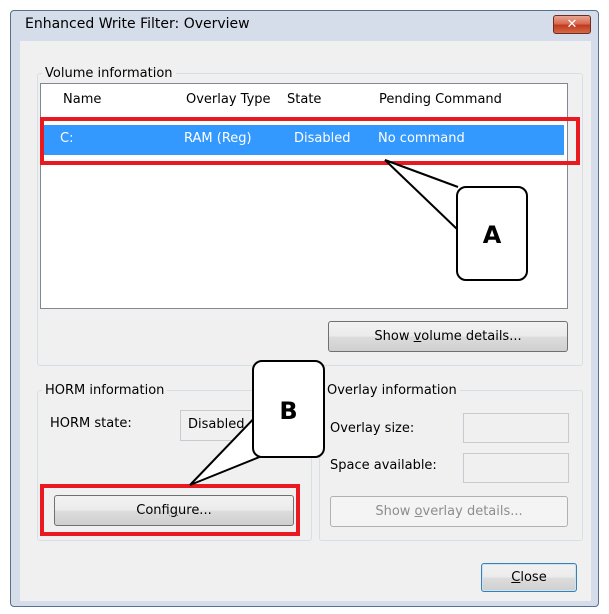  Describe the element at coordinates (533, 577) in the screenshot. I see `button-text: lose` at that location.